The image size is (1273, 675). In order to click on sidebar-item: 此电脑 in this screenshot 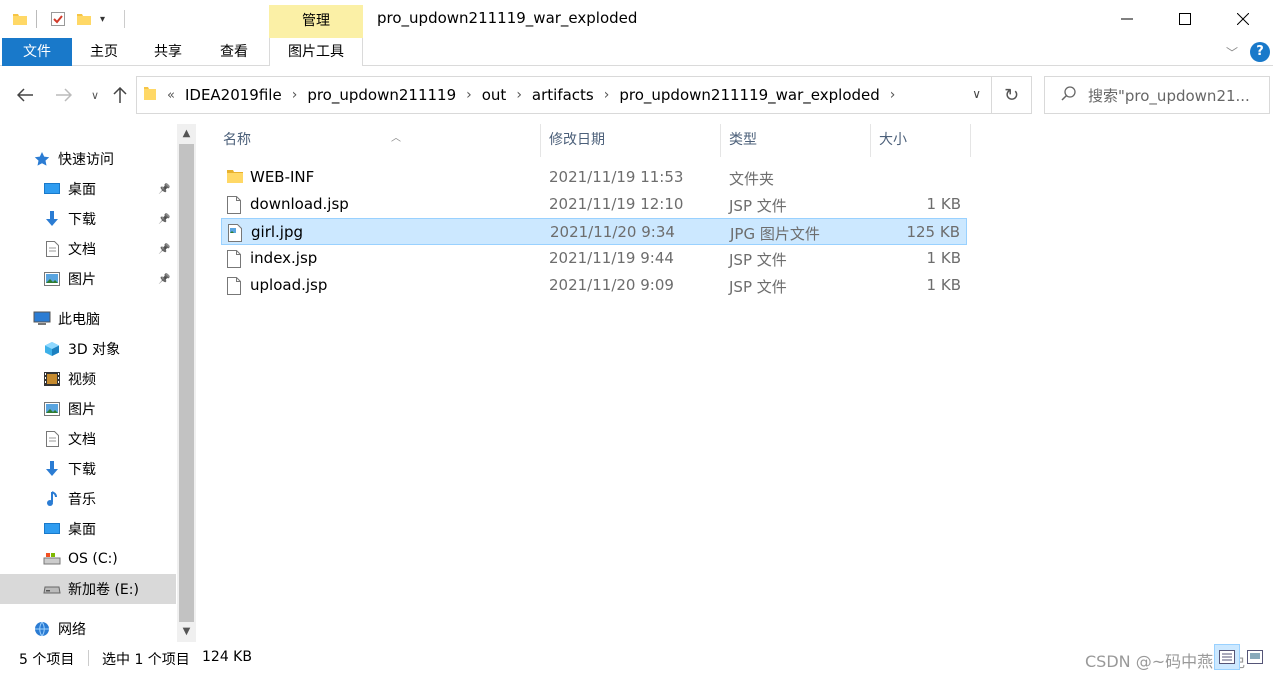, I will do `click(88, 319)`.